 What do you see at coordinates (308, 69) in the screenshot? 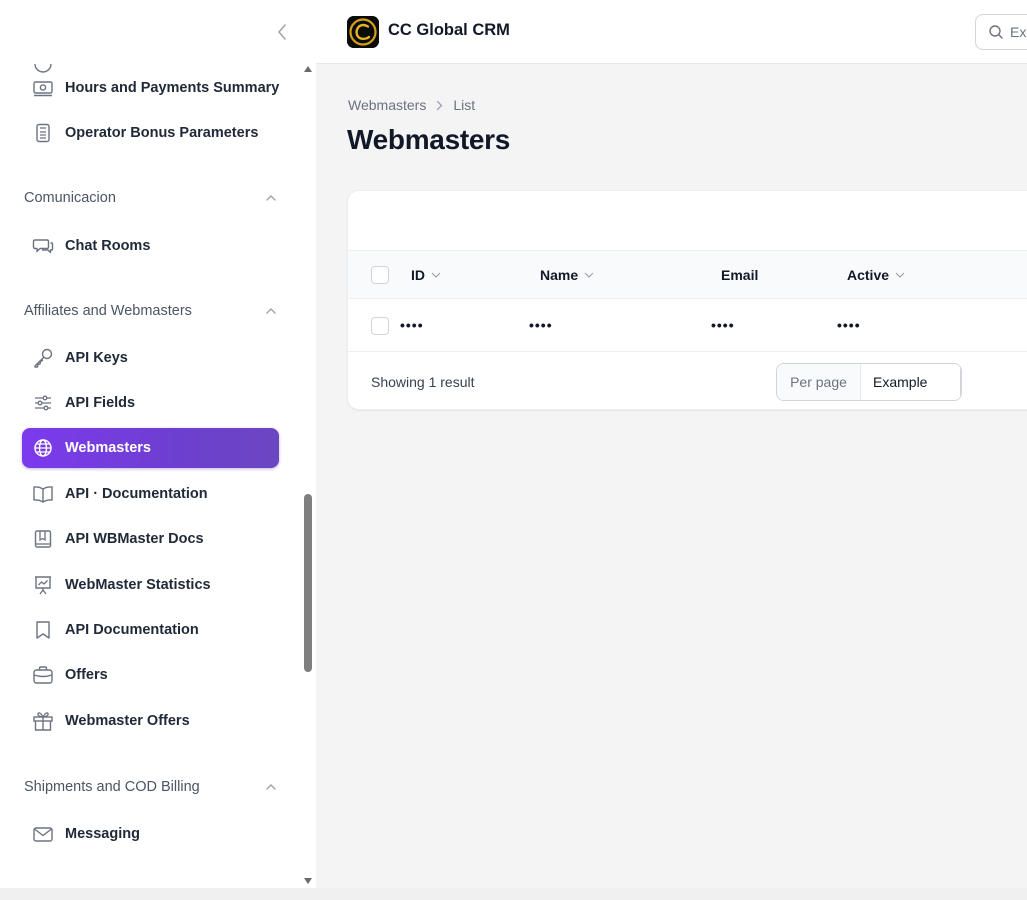
I see `scroll-up-arrow-icon` at bounding box center [308, 69].